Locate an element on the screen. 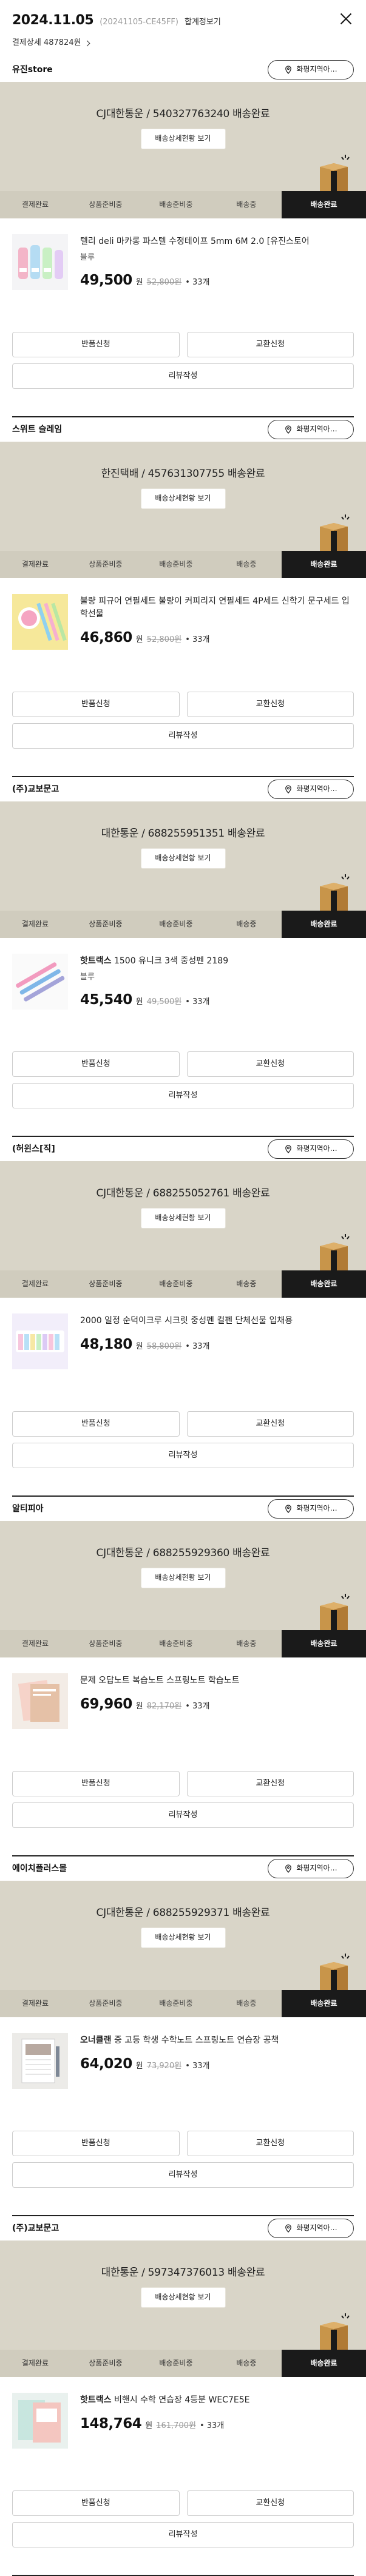 The height and width of the screenshot is (2576, 366). original-price: 161,700원 is located at coordinates (176, 2425).